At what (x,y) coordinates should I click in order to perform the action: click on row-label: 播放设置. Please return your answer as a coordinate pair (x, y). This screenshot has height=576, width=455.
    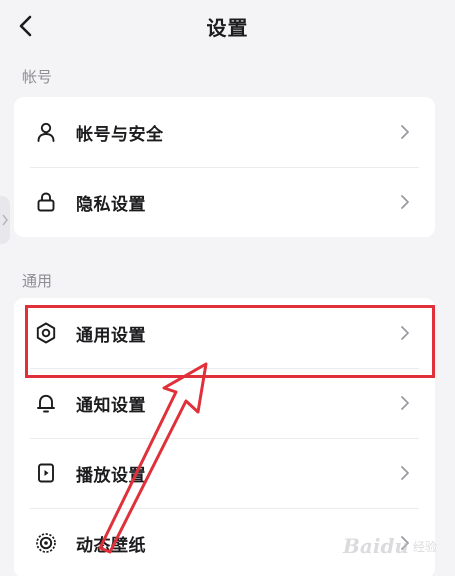
    Looking at the image, I should click on (111, 475).